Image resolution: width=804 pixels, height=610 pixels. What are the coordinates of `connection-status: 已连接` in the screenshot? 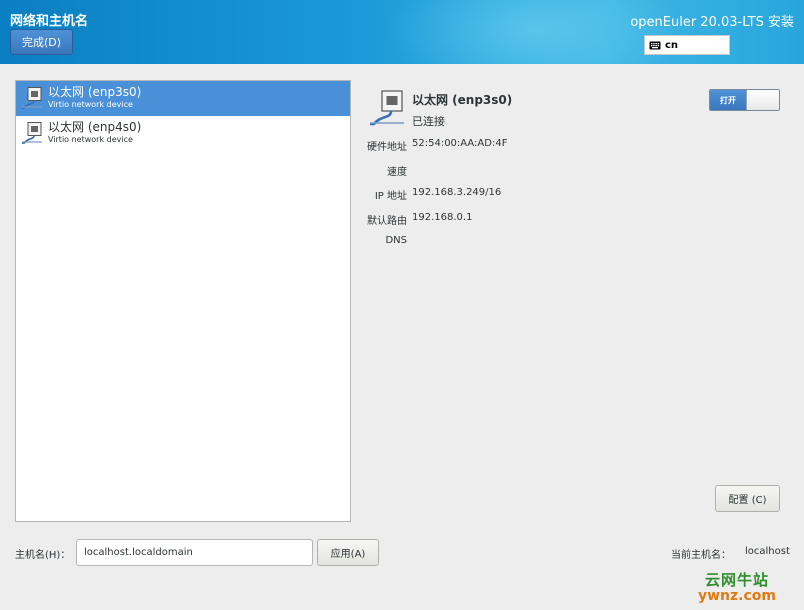 It's located at (428, 121).